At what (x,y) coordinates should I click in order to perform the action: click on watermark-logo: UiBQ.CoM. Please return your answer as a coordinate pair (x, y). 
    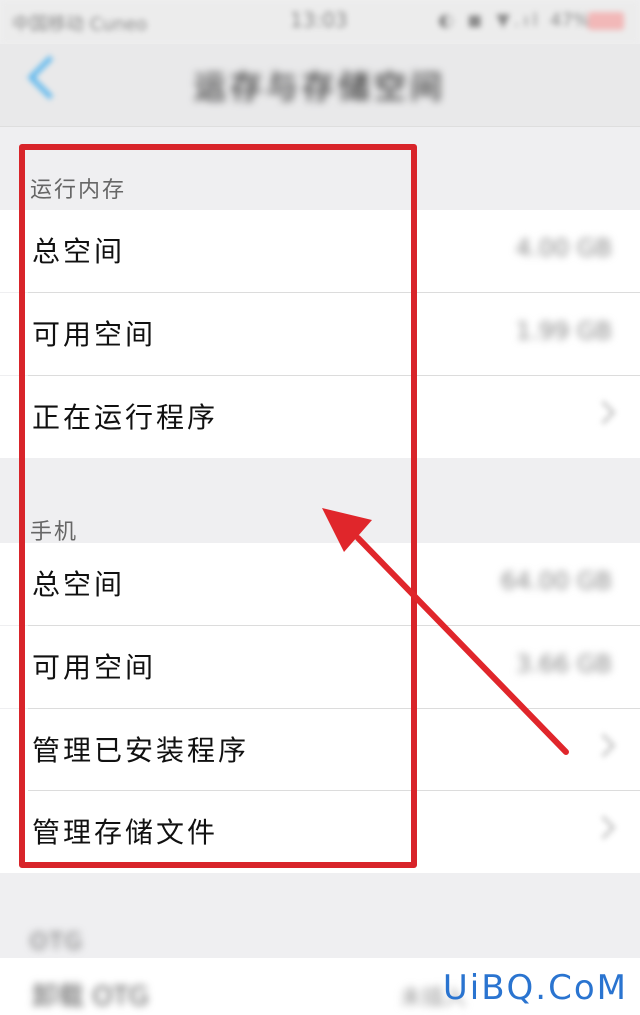
    Looking at the image, I should click on (535, 988).